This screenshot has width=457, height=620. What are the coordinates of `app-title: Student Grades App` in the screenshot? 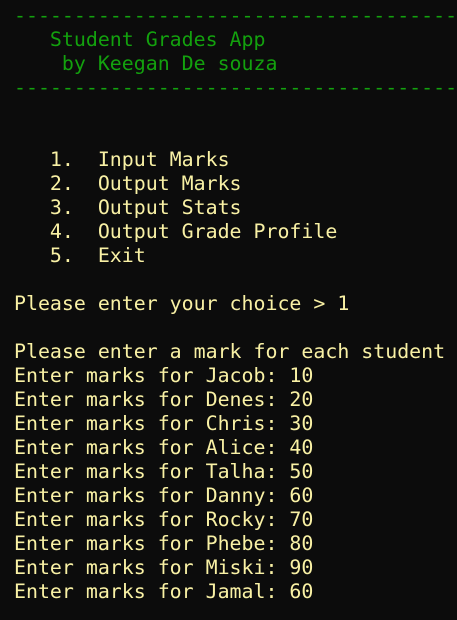 It's located at (140, 39).